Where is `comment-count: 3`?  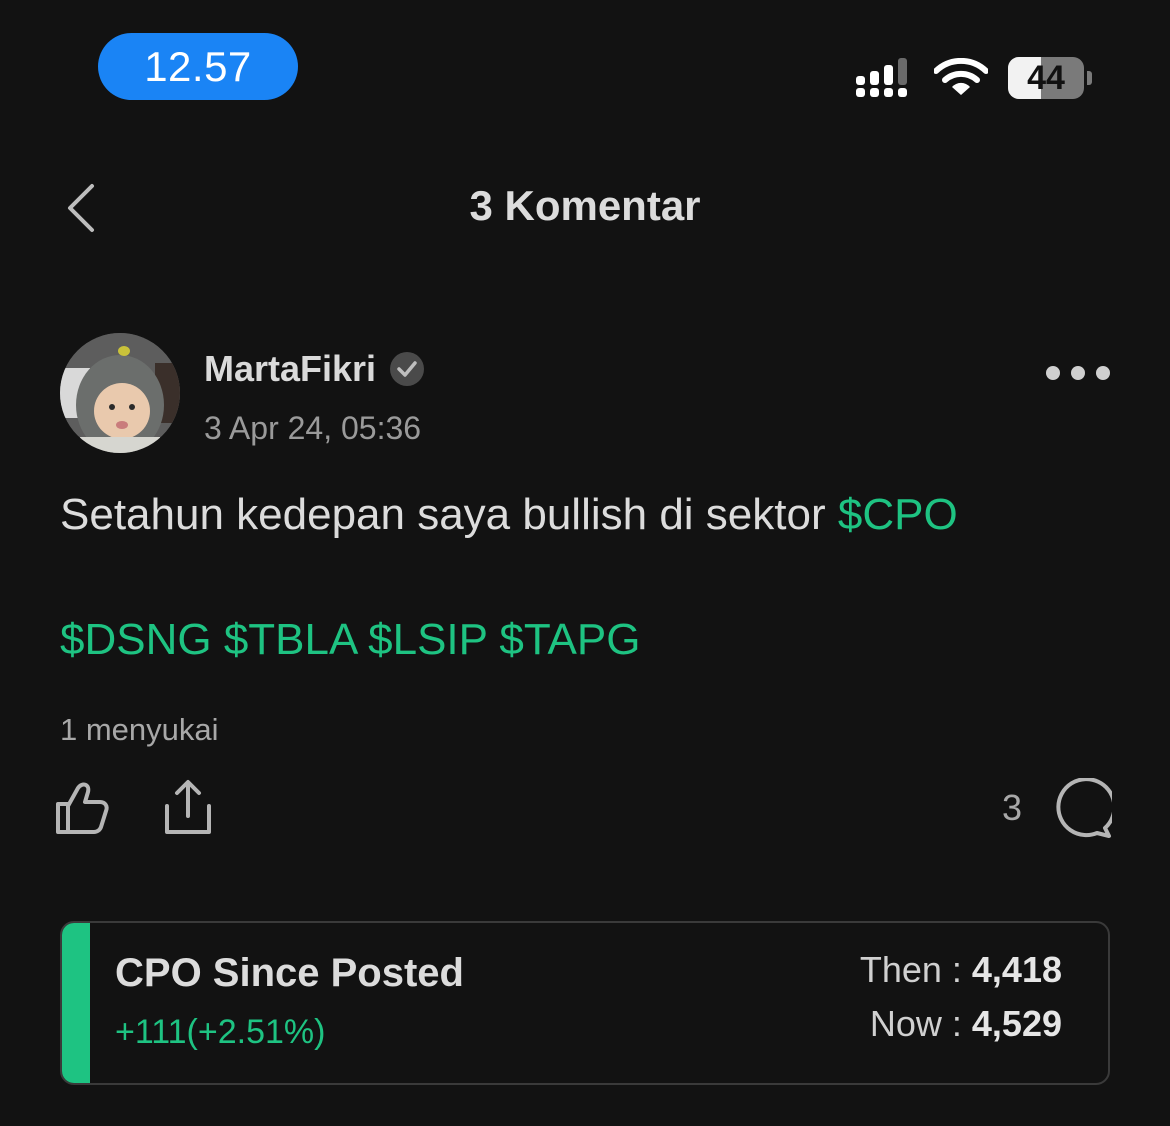 comment-count: 3 is located at coordinates (1012, 807).